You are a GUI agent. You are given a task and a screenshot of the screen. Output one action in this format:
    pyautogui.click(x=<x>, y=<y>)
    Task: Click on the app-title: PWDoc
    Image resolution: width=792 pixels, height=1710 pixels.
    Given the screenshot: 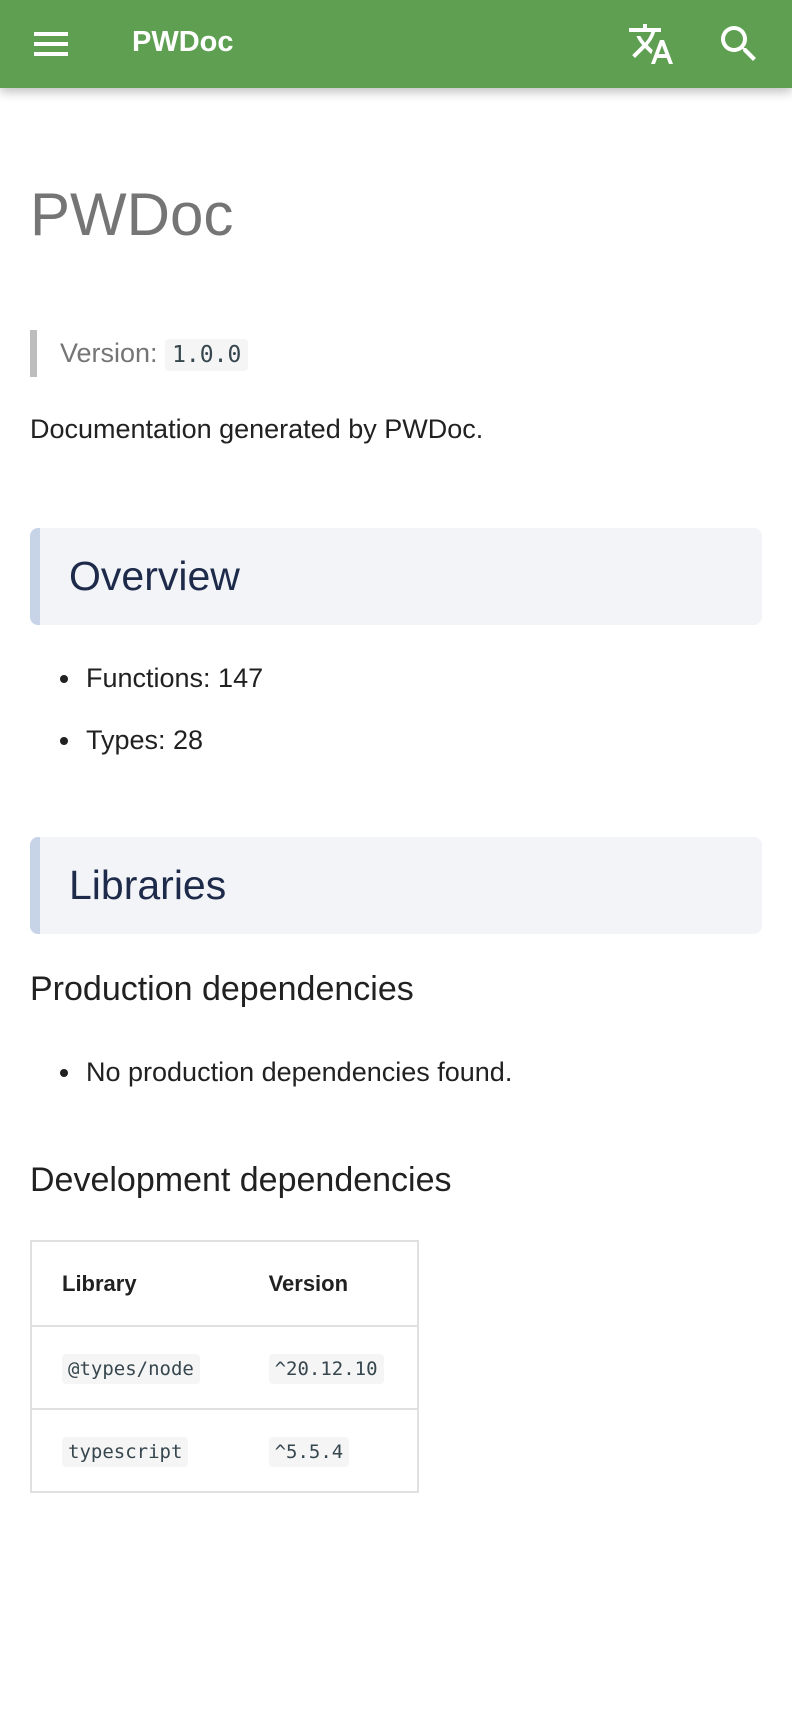 What is the action you would take?
    pyautogui.click(x=183, y=42)
    